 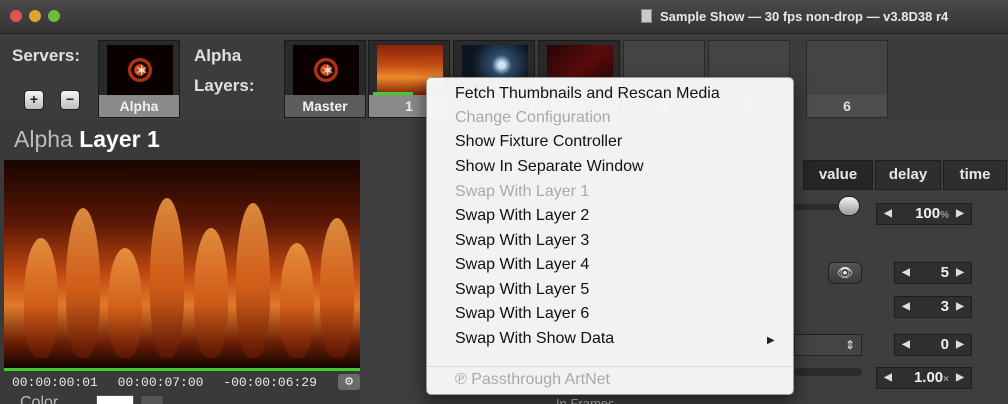 I want to click on gear-icon: ⚙, so click(x=349, y=382).